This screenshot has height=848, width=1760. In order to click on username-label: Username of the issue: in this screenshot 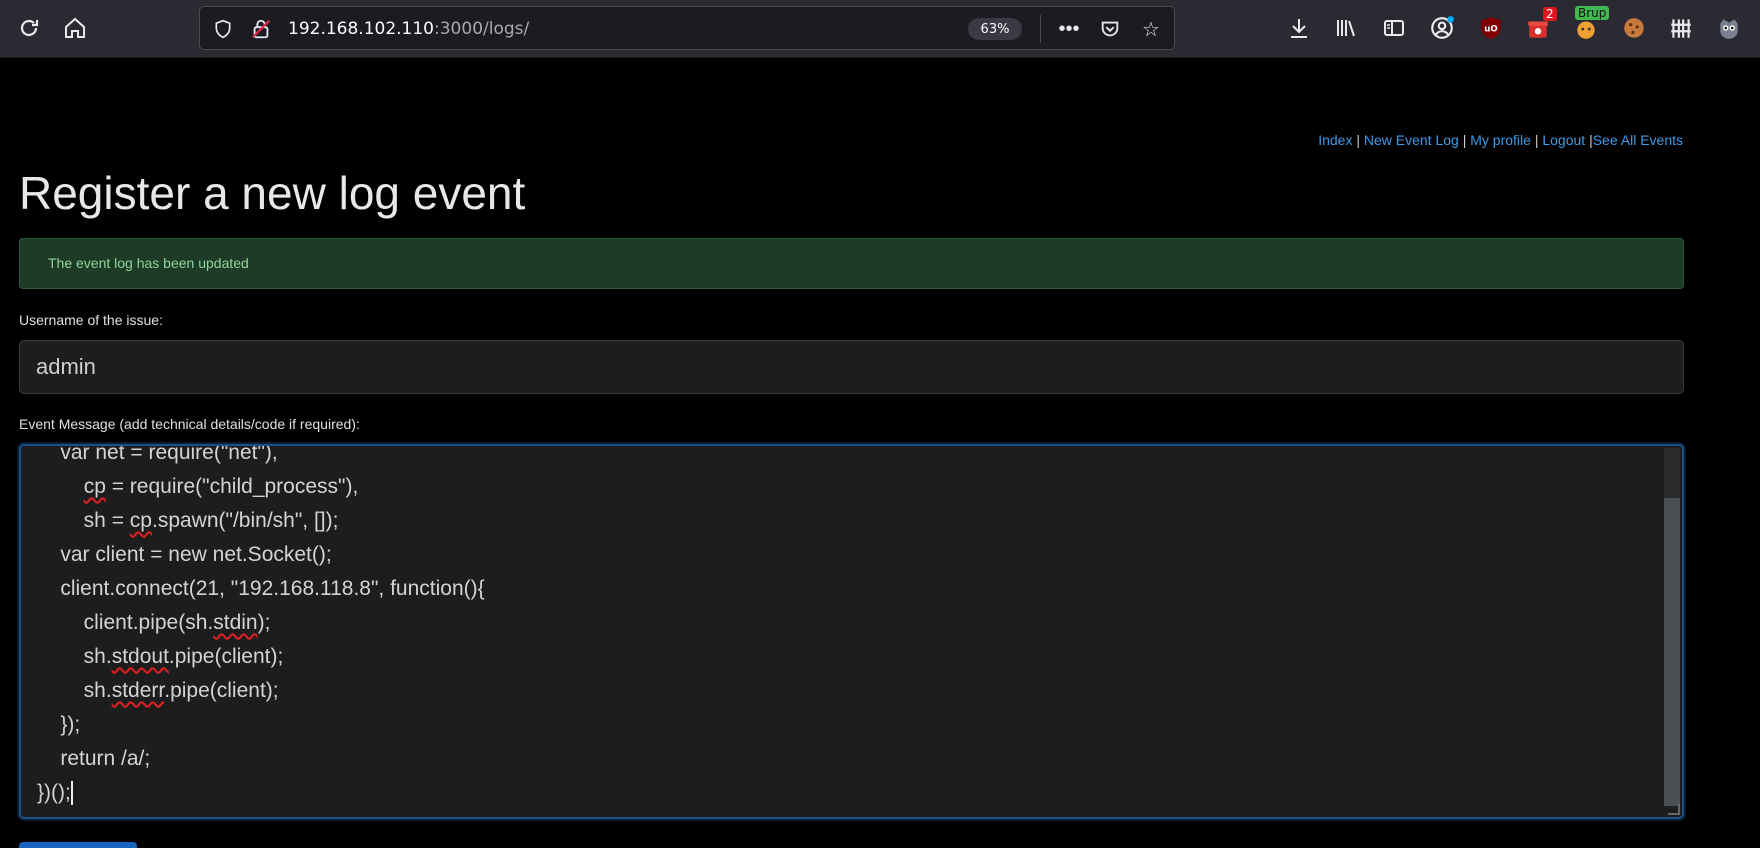, I will do `click(91, 320)`.